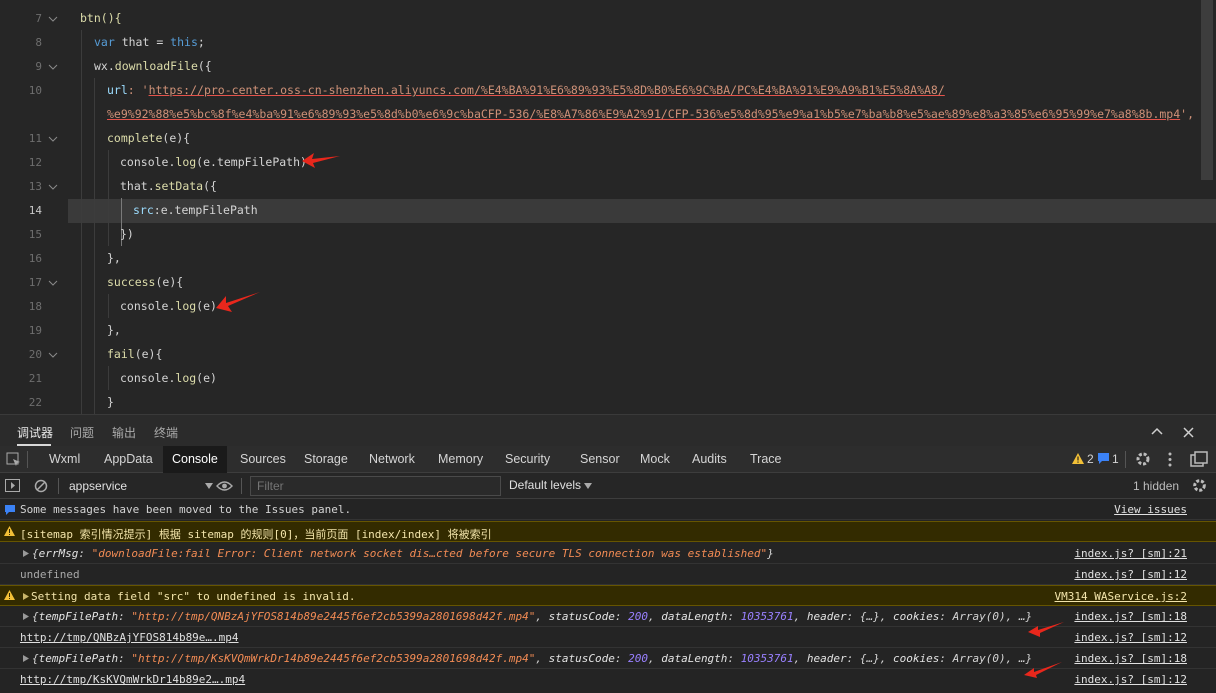 The image size is (1216, 693). What do you see at coordinates (1157, 431) in the screenshot?
I see `chevron-up-icon` at bounding box center [1157, 431].